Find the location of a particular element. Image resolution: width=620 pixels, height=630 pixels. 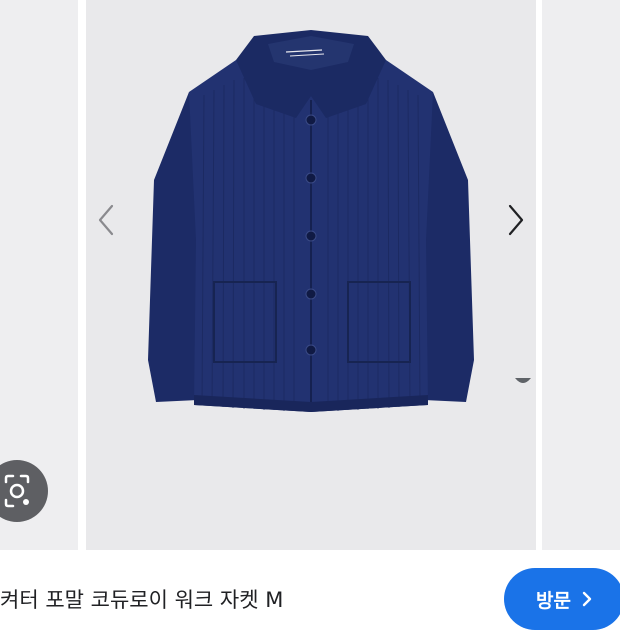

scroll-indicator is located at coordinates (523, 380).